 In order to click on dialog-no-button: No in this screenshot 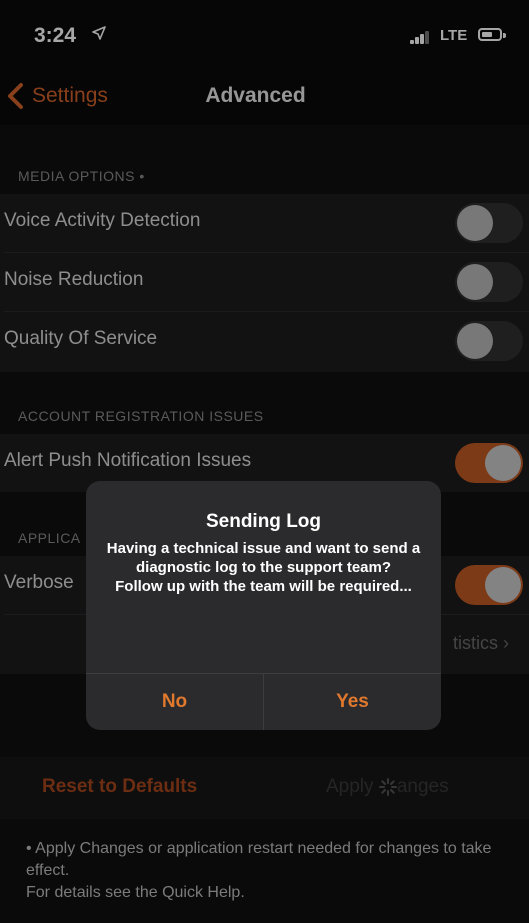, I will do `click(174, 702)`.